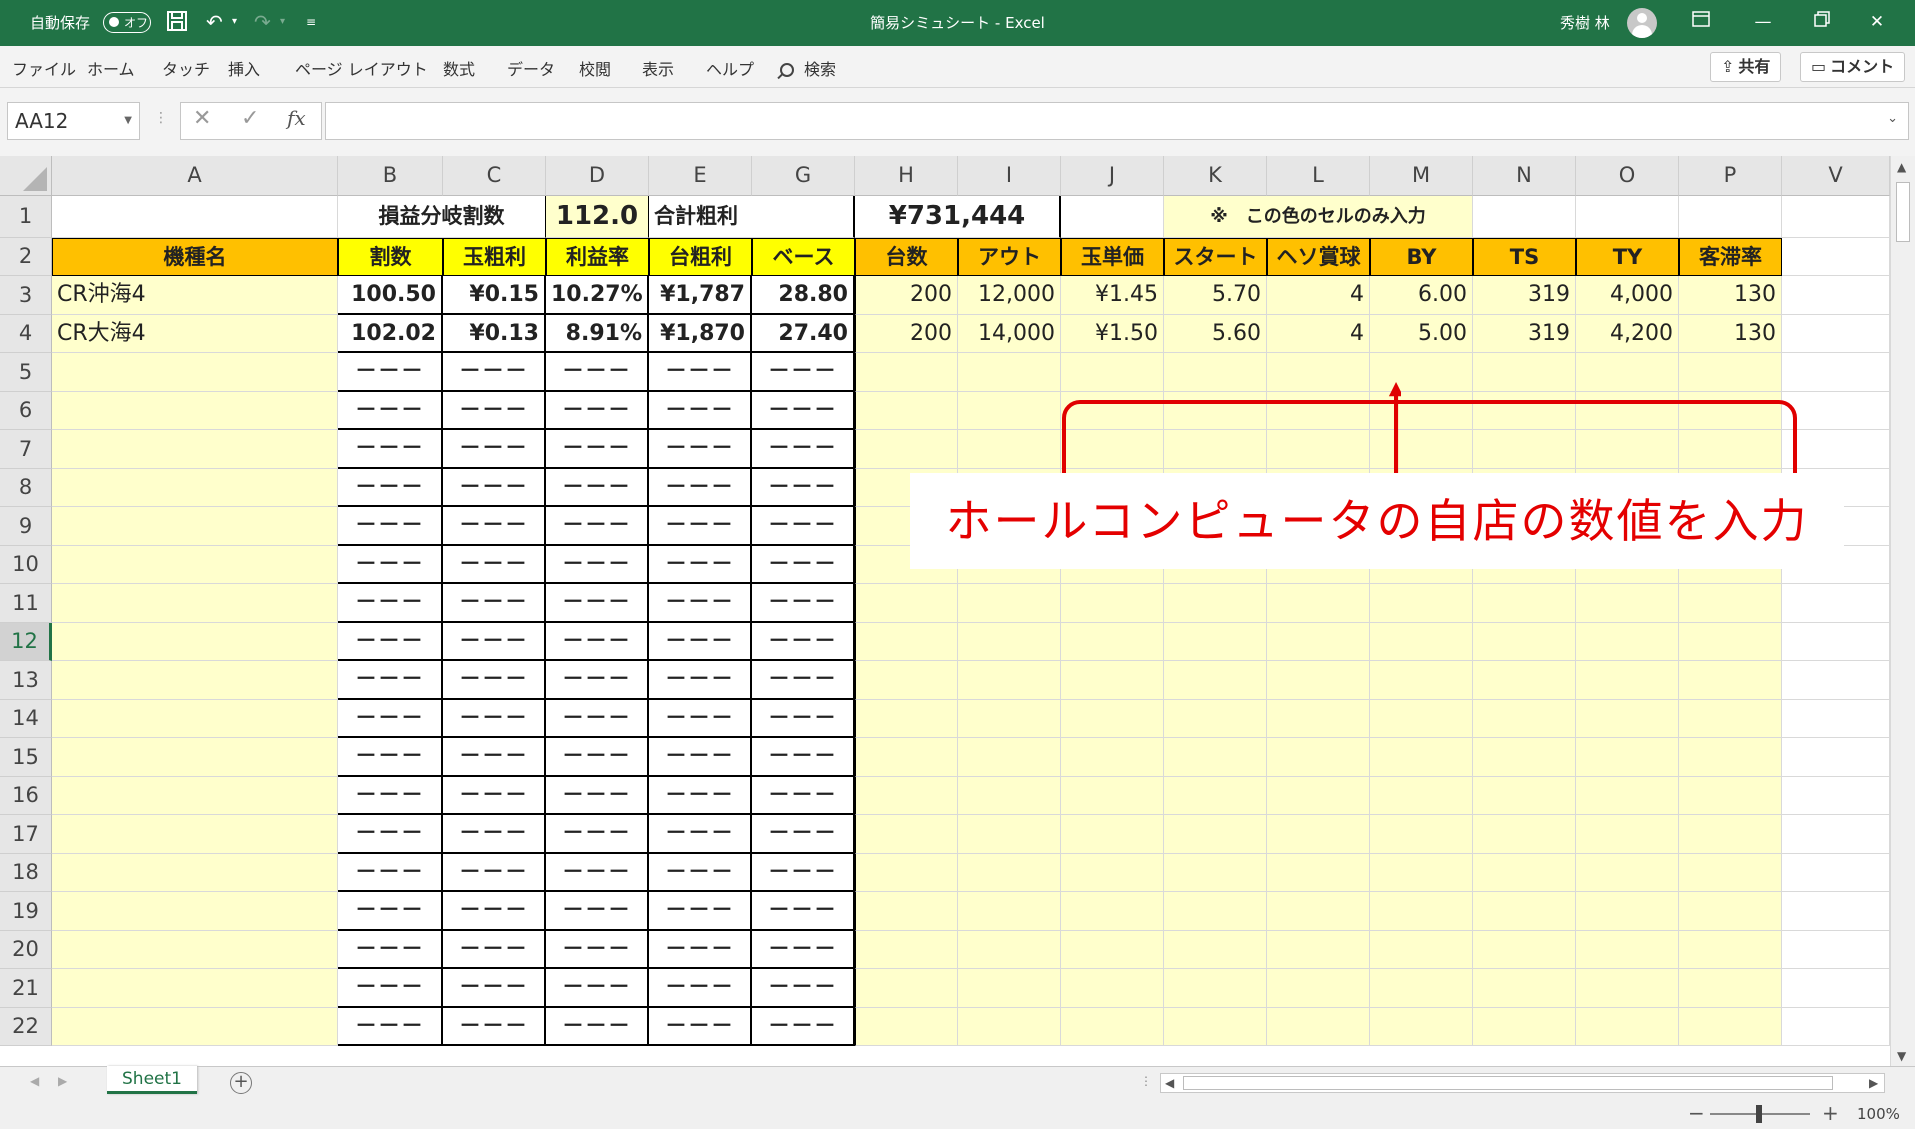 The width and height of the screenshot is (1915, 1129). What do you see at coordinates (1112, 680) in the screenshot?
I see `cell-j13` at bounding box center [1112, 680].